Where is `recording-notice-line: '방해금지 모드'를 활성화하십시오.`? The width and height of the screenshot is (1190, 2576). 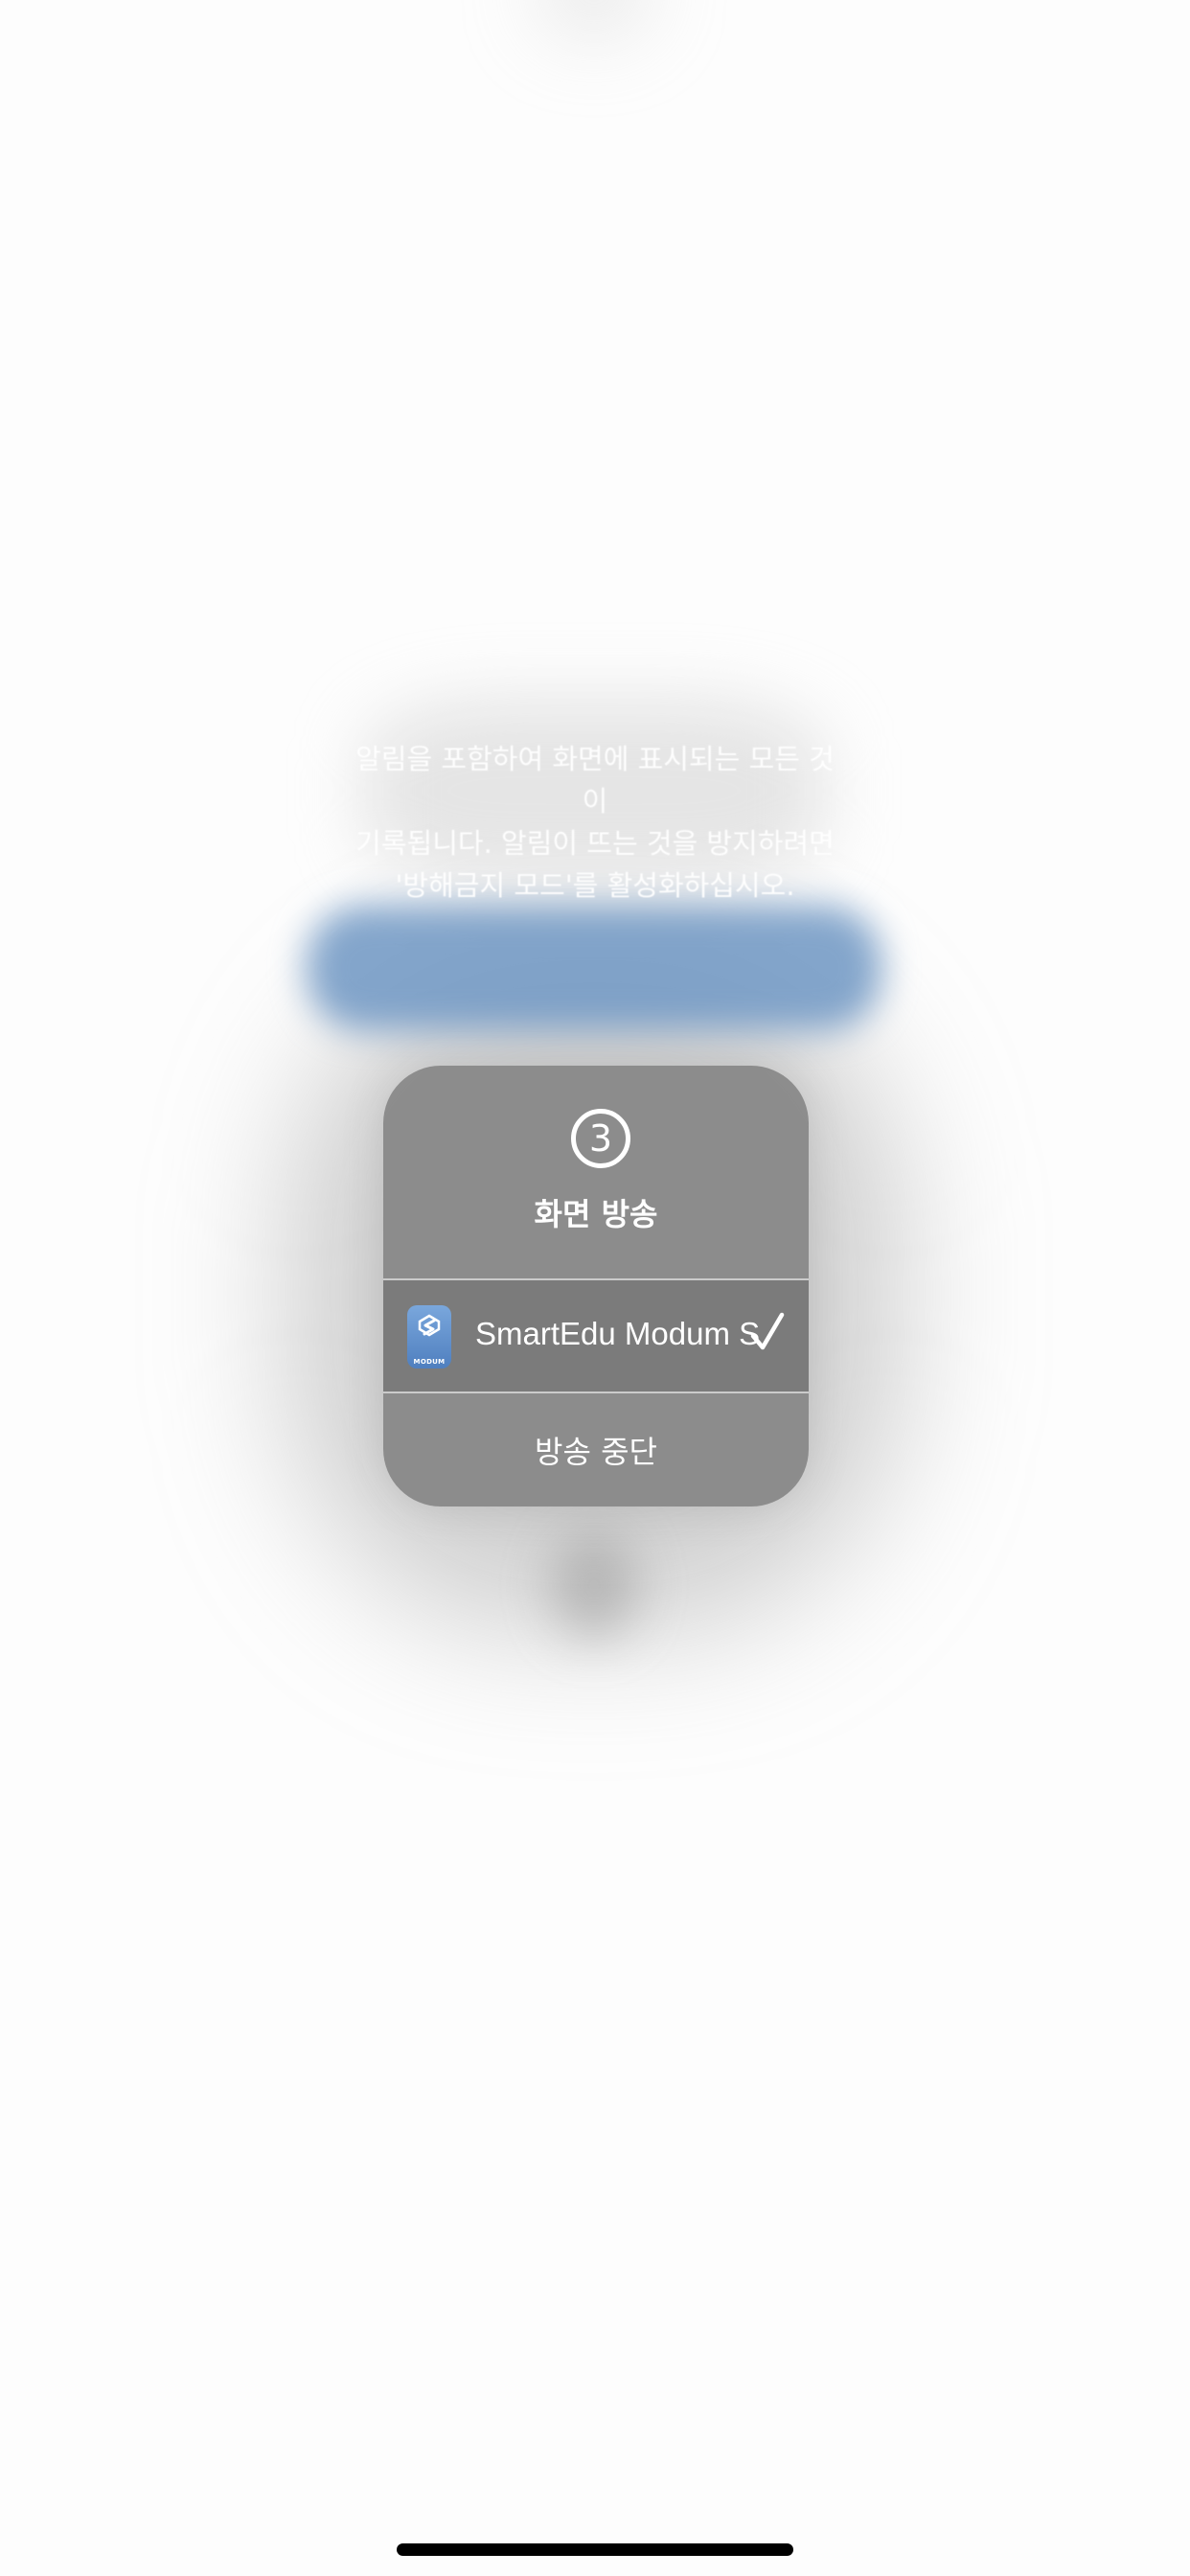 recording-notice-line: '방해금지 모드'를 활성화하십시오. is located at coordinates (595, 885).